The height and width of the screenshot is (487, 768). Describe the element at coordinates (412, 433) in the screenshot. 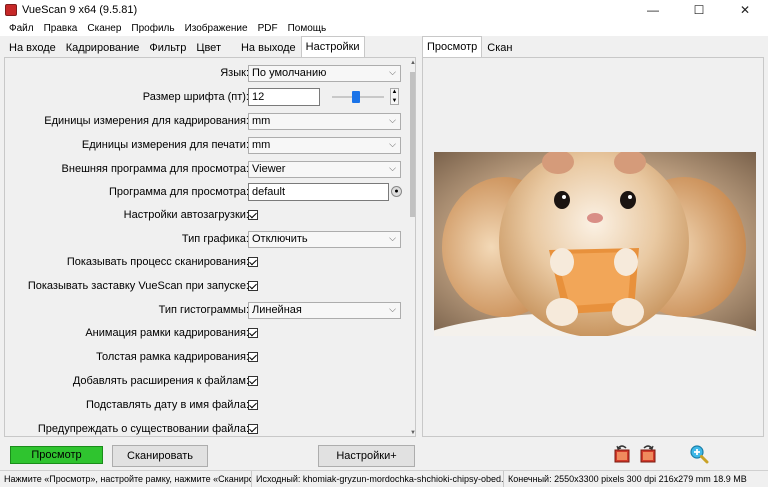

I see `scroll-down-icon: ▼` at that location.